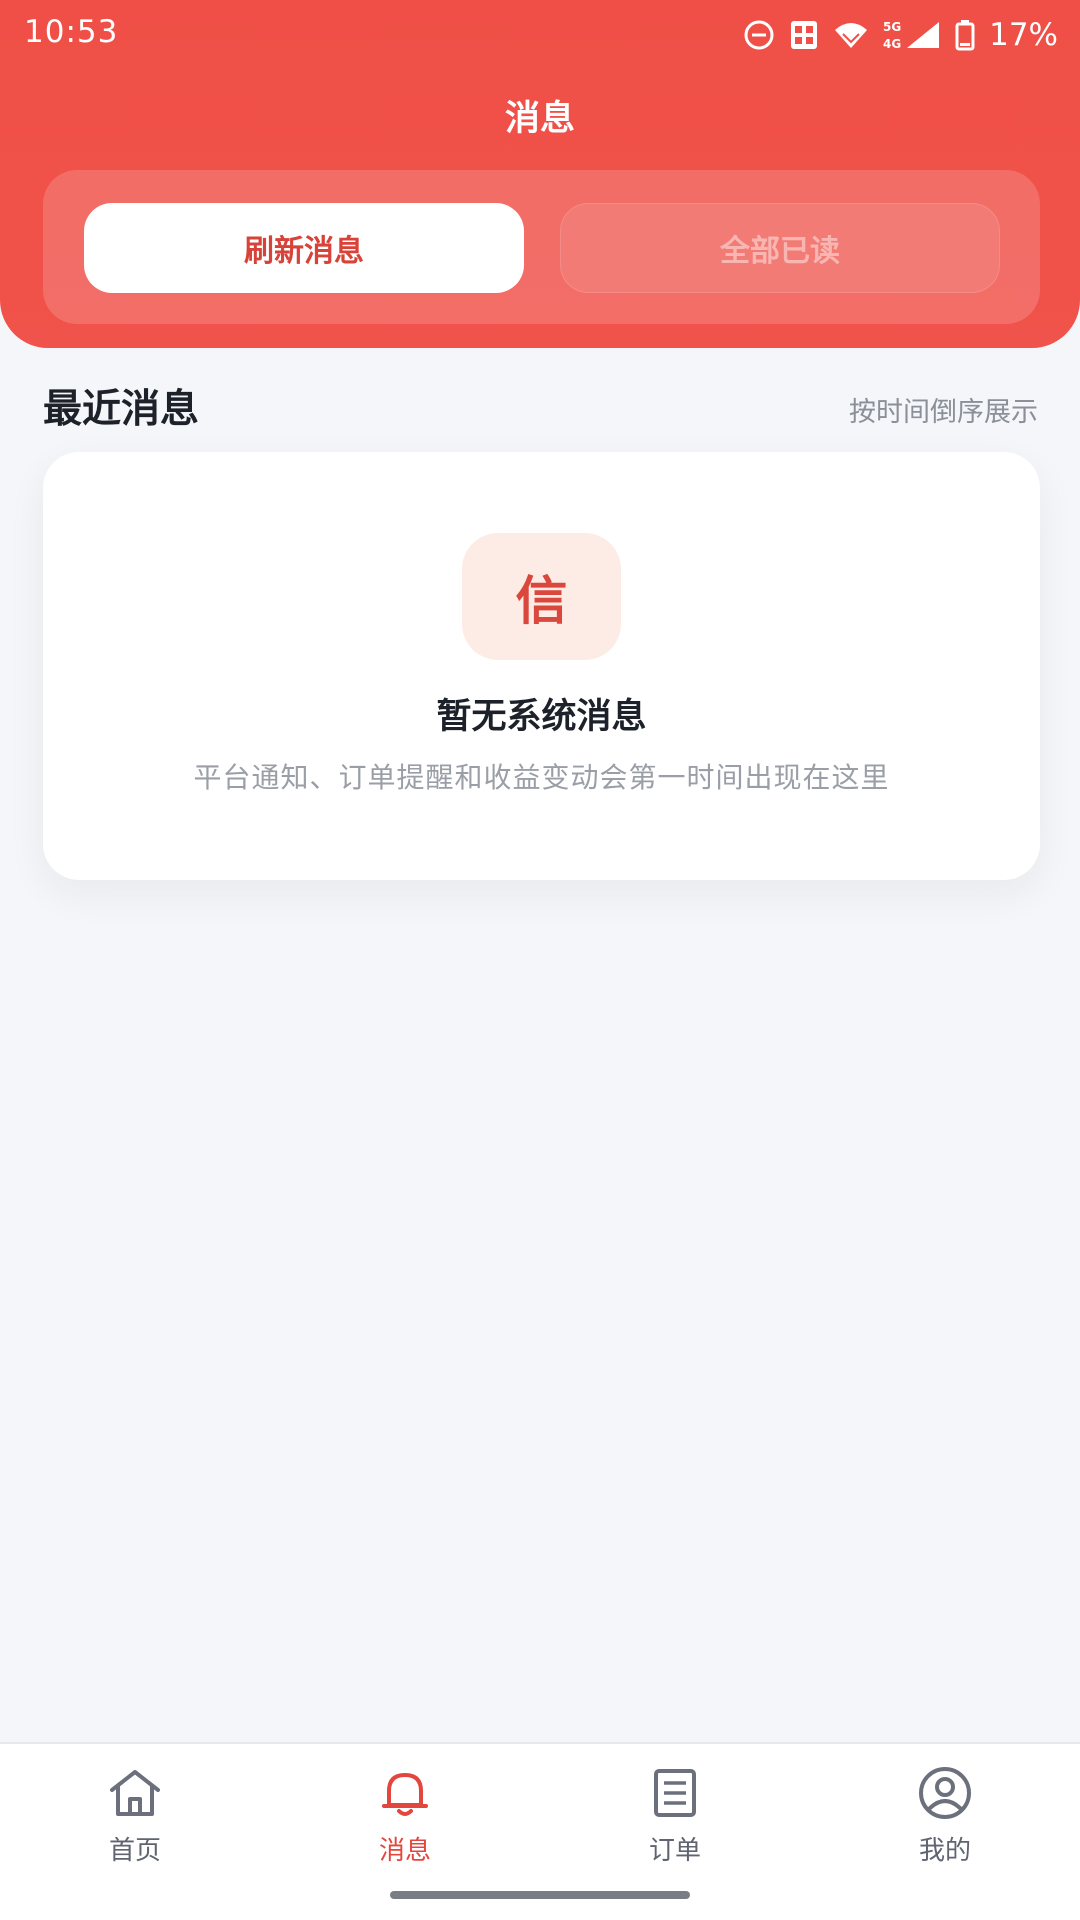  Describe the element at coordinates (541, 596) in the screenshot. I see `message-badge-icon: 信` at that location.